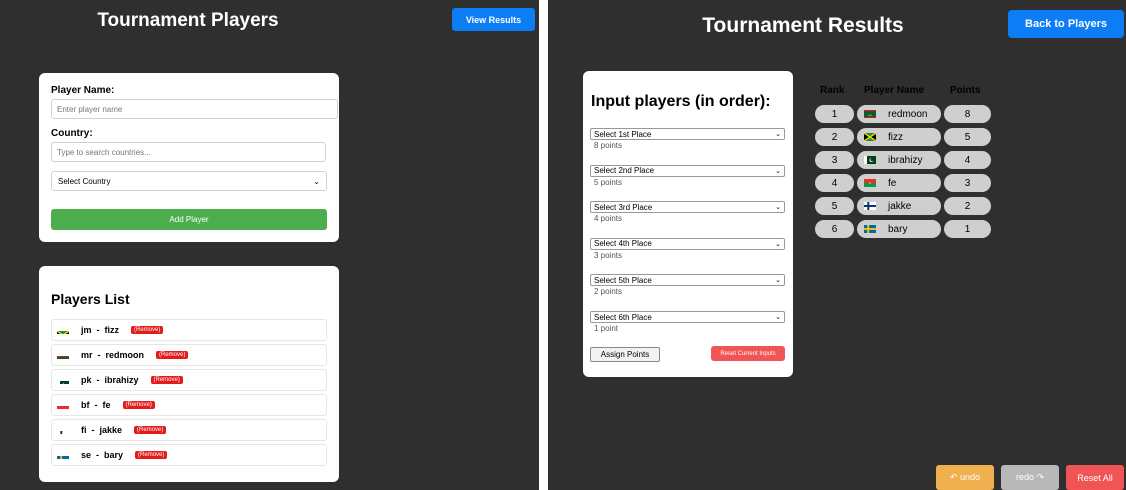 This screenshot has height=490, width=1126. Describe the element at coordinates (687, 170) in the screenshot. I see `place-select-2: Select 2nd Place ⌄` at that location.